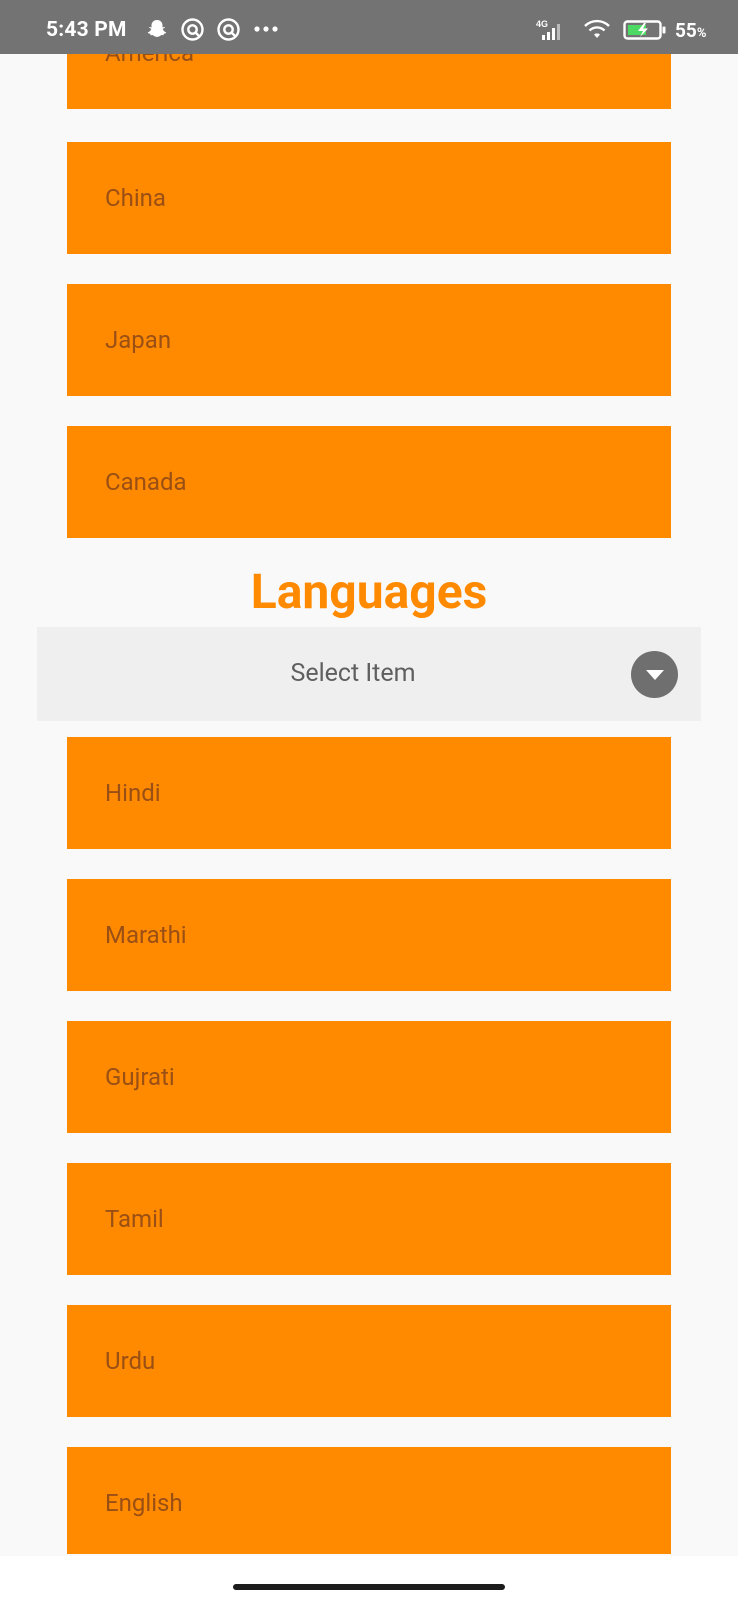  What do you see at coordinates (266, 29) in the screenshot?
I see `more-dots-icon` at bounding box center [266, 29].